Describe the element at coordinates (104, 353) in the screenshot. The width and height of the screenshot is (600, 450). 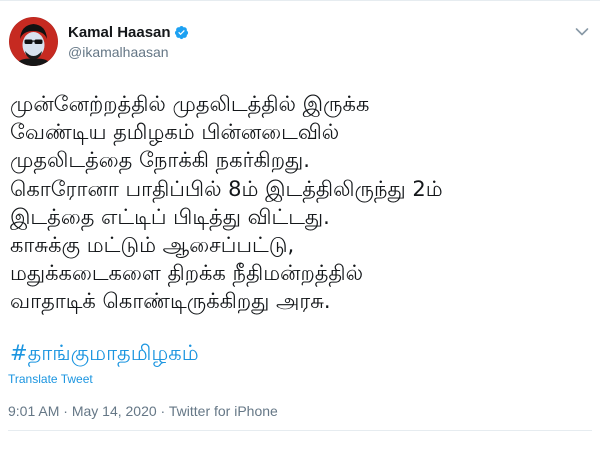
I see `hashtag-link: #தாங்குமாதமிழகம்` at that location.